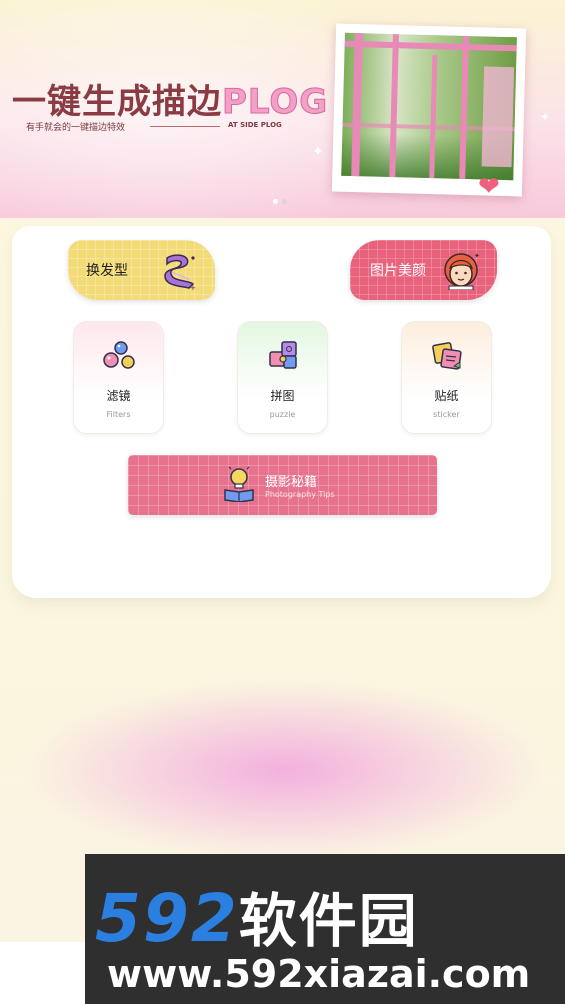 Image resolution: width=565 pixels, height=1004 pixels. Describe the element at coordinates (118, 414) in the screenshot. I see `tile-filters-sub: Filters` at that location.